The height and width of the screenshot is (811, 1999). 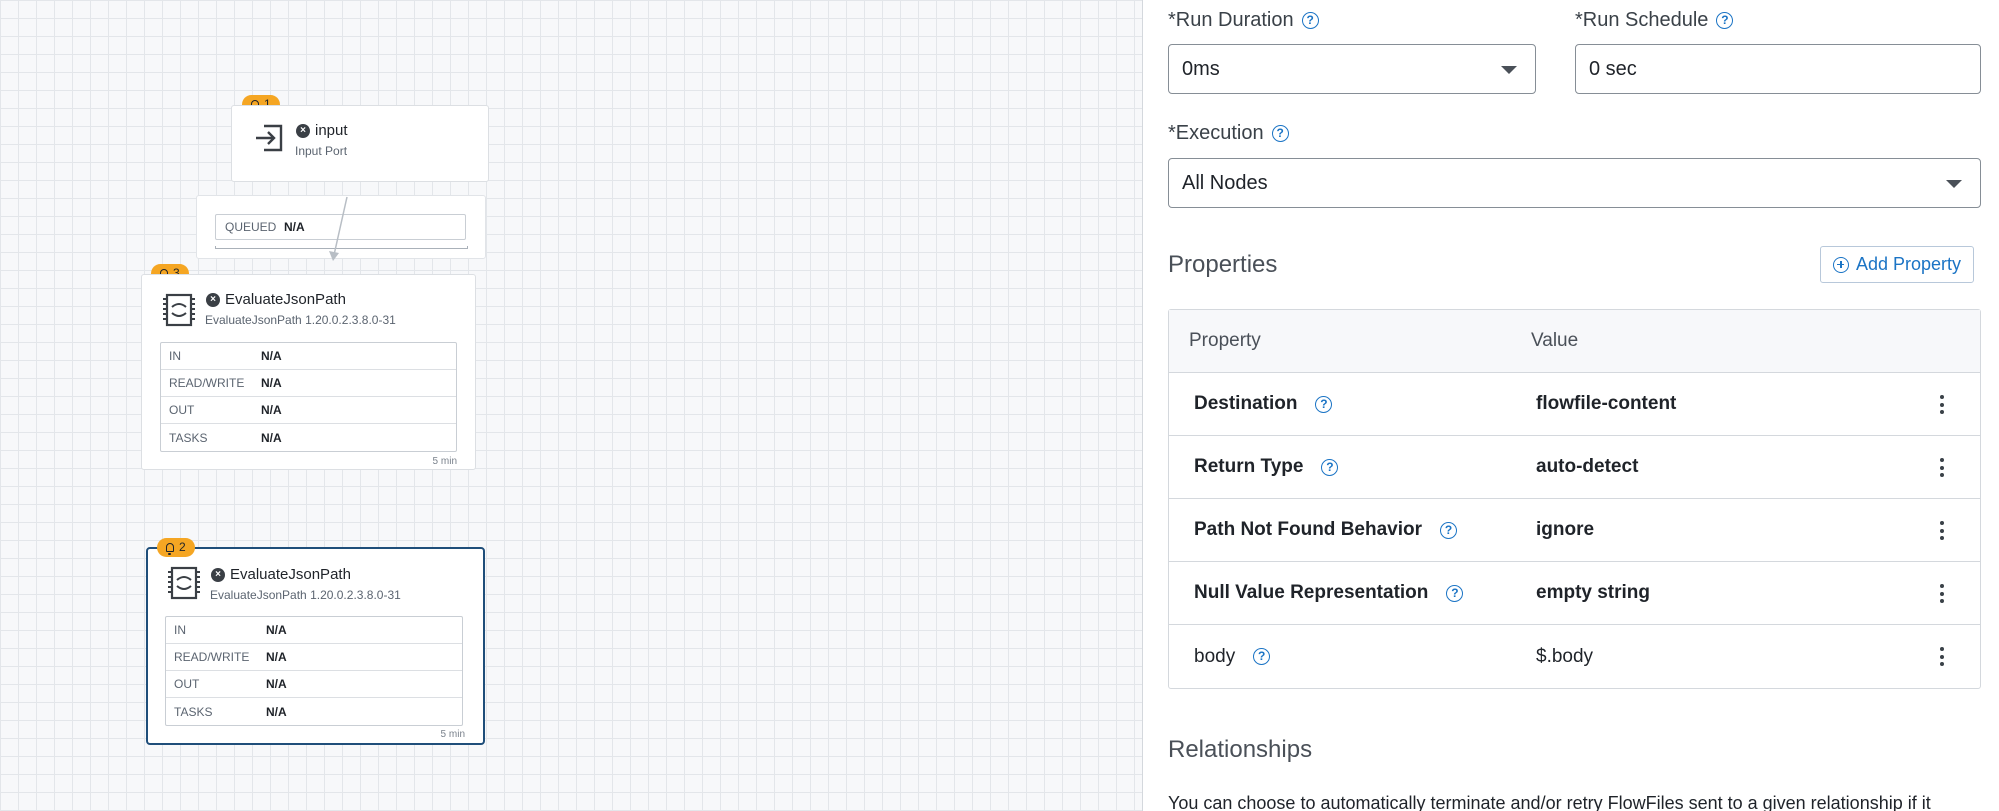 I want to click on plus-circle-icon, so click(x=1841, y=264).